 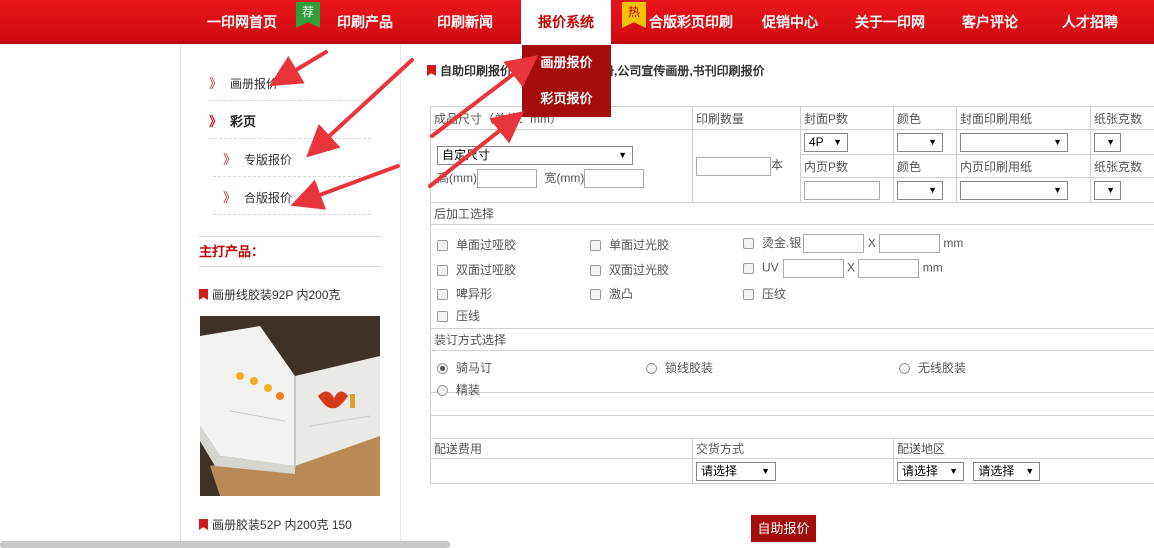 I want to click on x-separator: X, so click(x=851, y=267).